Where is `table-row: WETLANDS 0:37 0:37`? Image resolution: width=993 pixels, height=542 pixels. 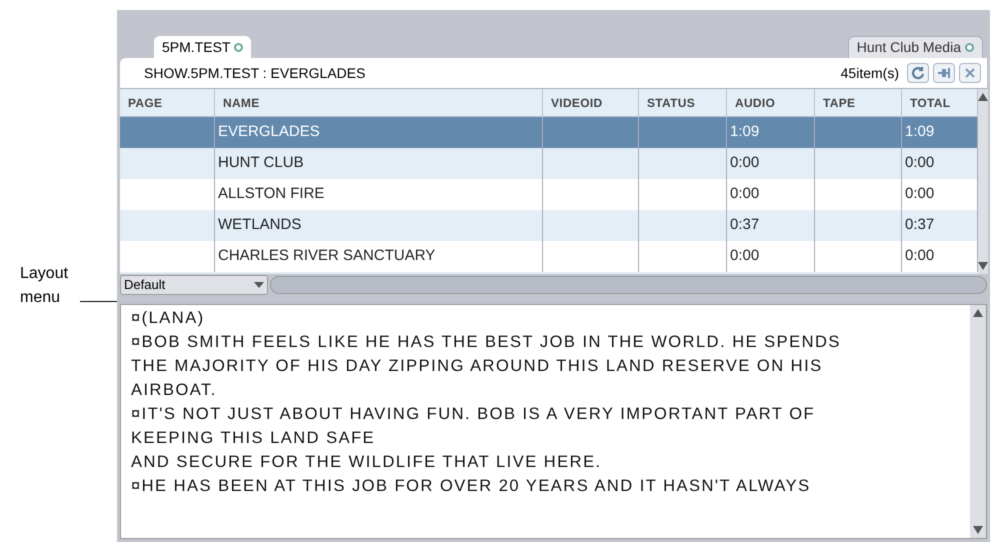
table-row: WETLANDS 0:37 0:37 is located at coordinates (549, 225).